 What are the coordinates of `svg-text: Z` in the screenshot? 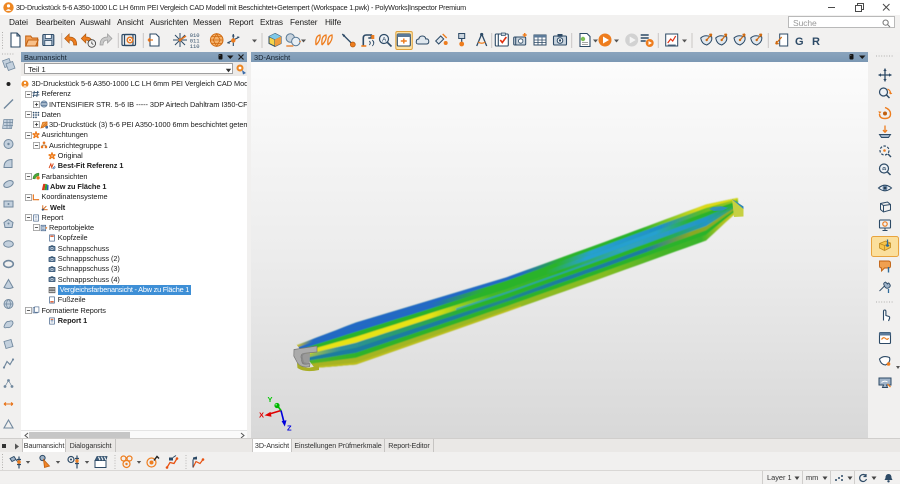 It's located at (289, 427).